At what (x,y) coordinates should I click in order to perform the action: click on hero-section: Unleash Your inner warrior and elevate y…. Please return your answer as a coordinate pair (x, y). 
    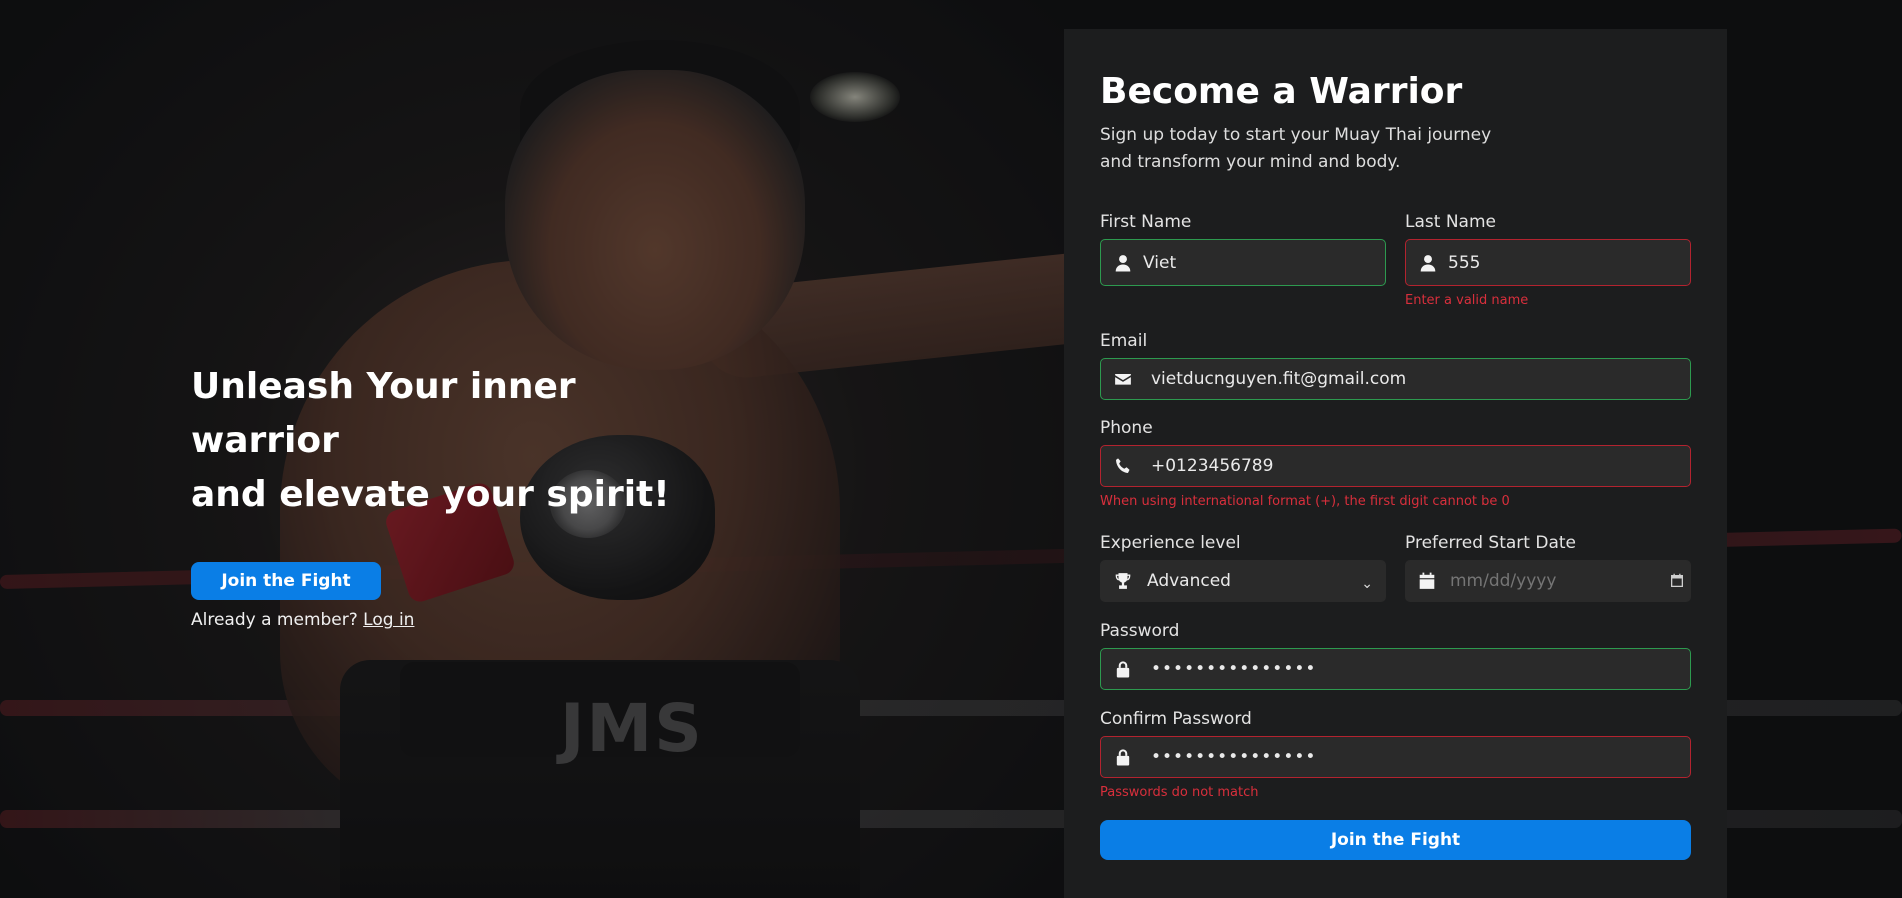
    Looking at the image, I should click on (451, 495).